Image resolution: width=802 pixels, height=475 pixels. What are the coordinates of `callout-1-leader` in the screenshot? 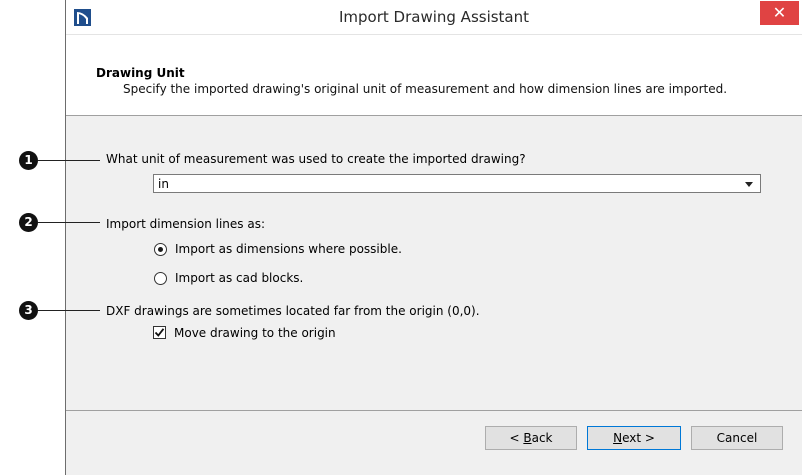 It's located at (69, 160).